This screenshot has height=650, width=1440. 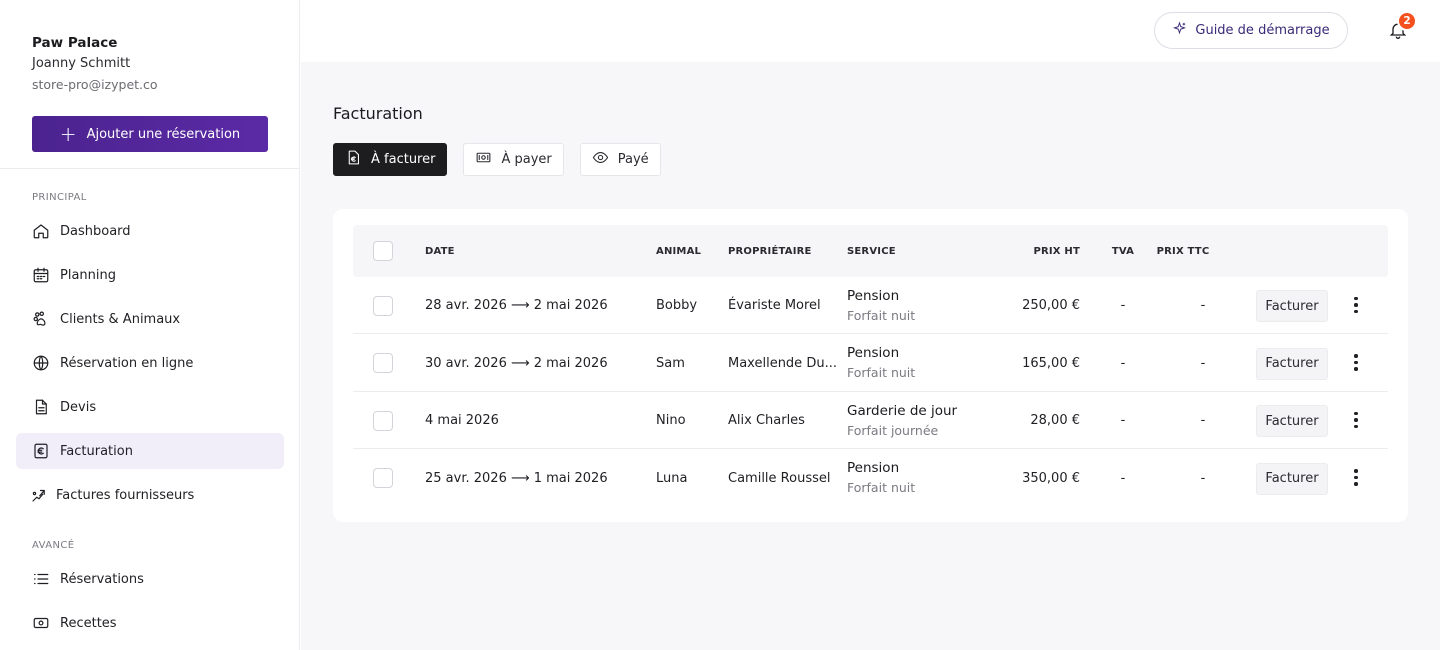 What do you see at coordinates (1407, 21) in the screenshot?
I see `notification-count-badge: 2` at bounding box center [1407, 21].